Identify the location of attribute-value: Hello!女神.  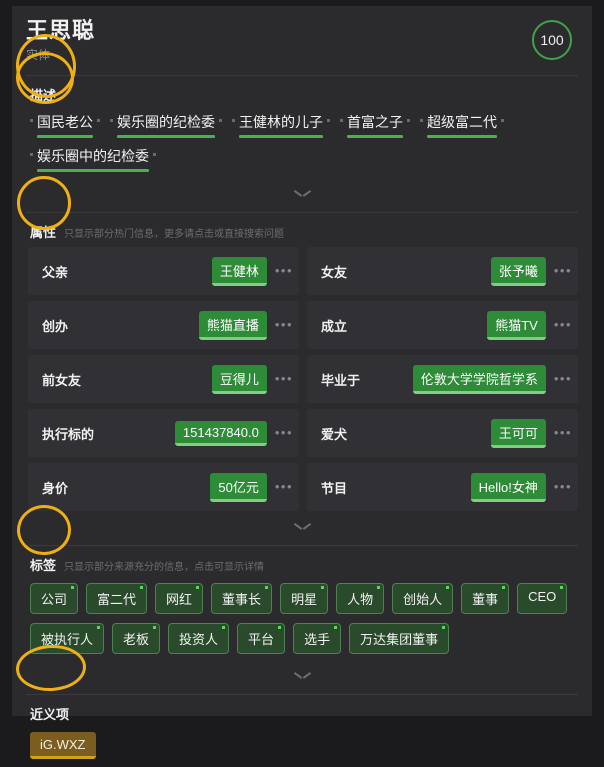
(508, 487).